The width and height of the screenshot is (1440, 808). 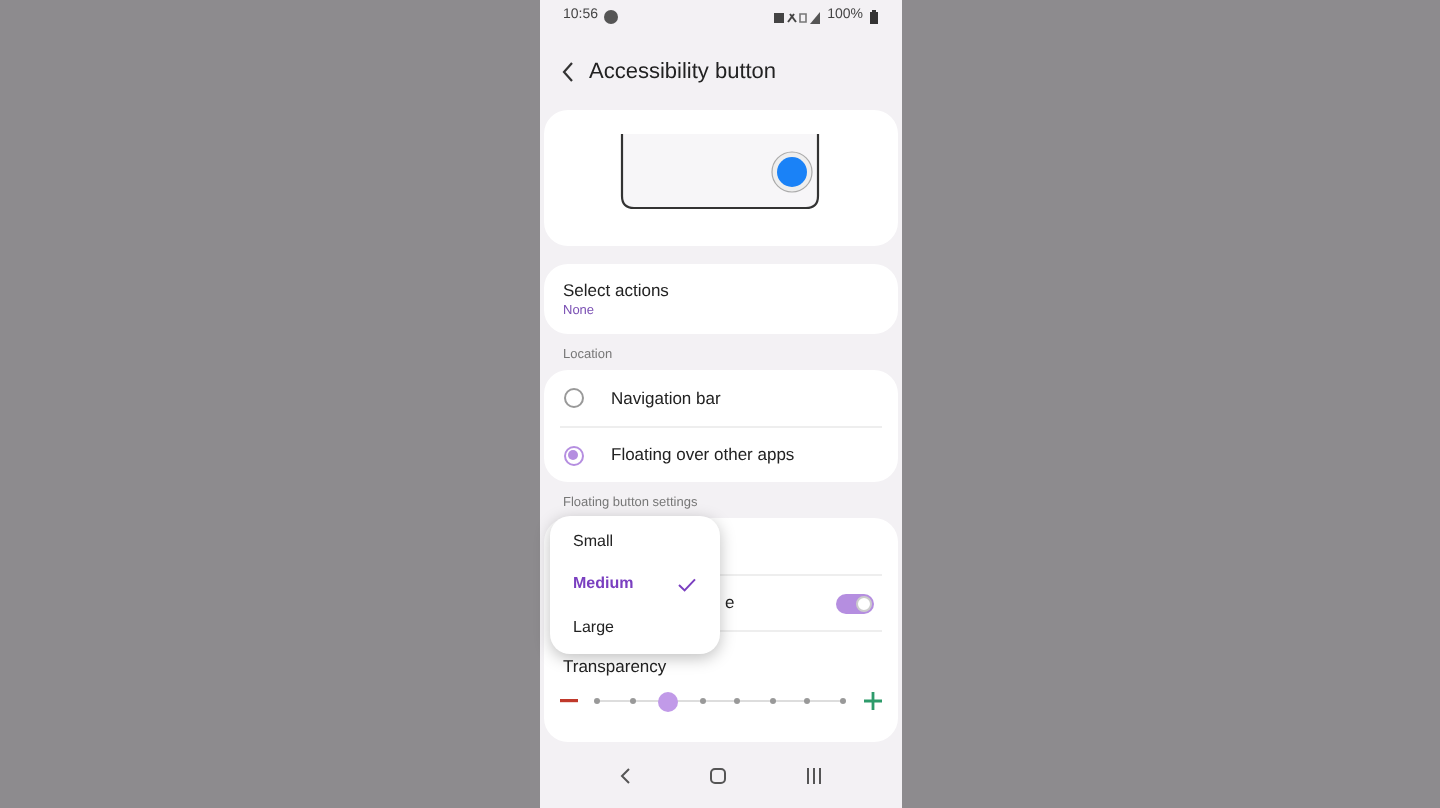 I want to click on checkmark-icon, so click(x=686, y=584).